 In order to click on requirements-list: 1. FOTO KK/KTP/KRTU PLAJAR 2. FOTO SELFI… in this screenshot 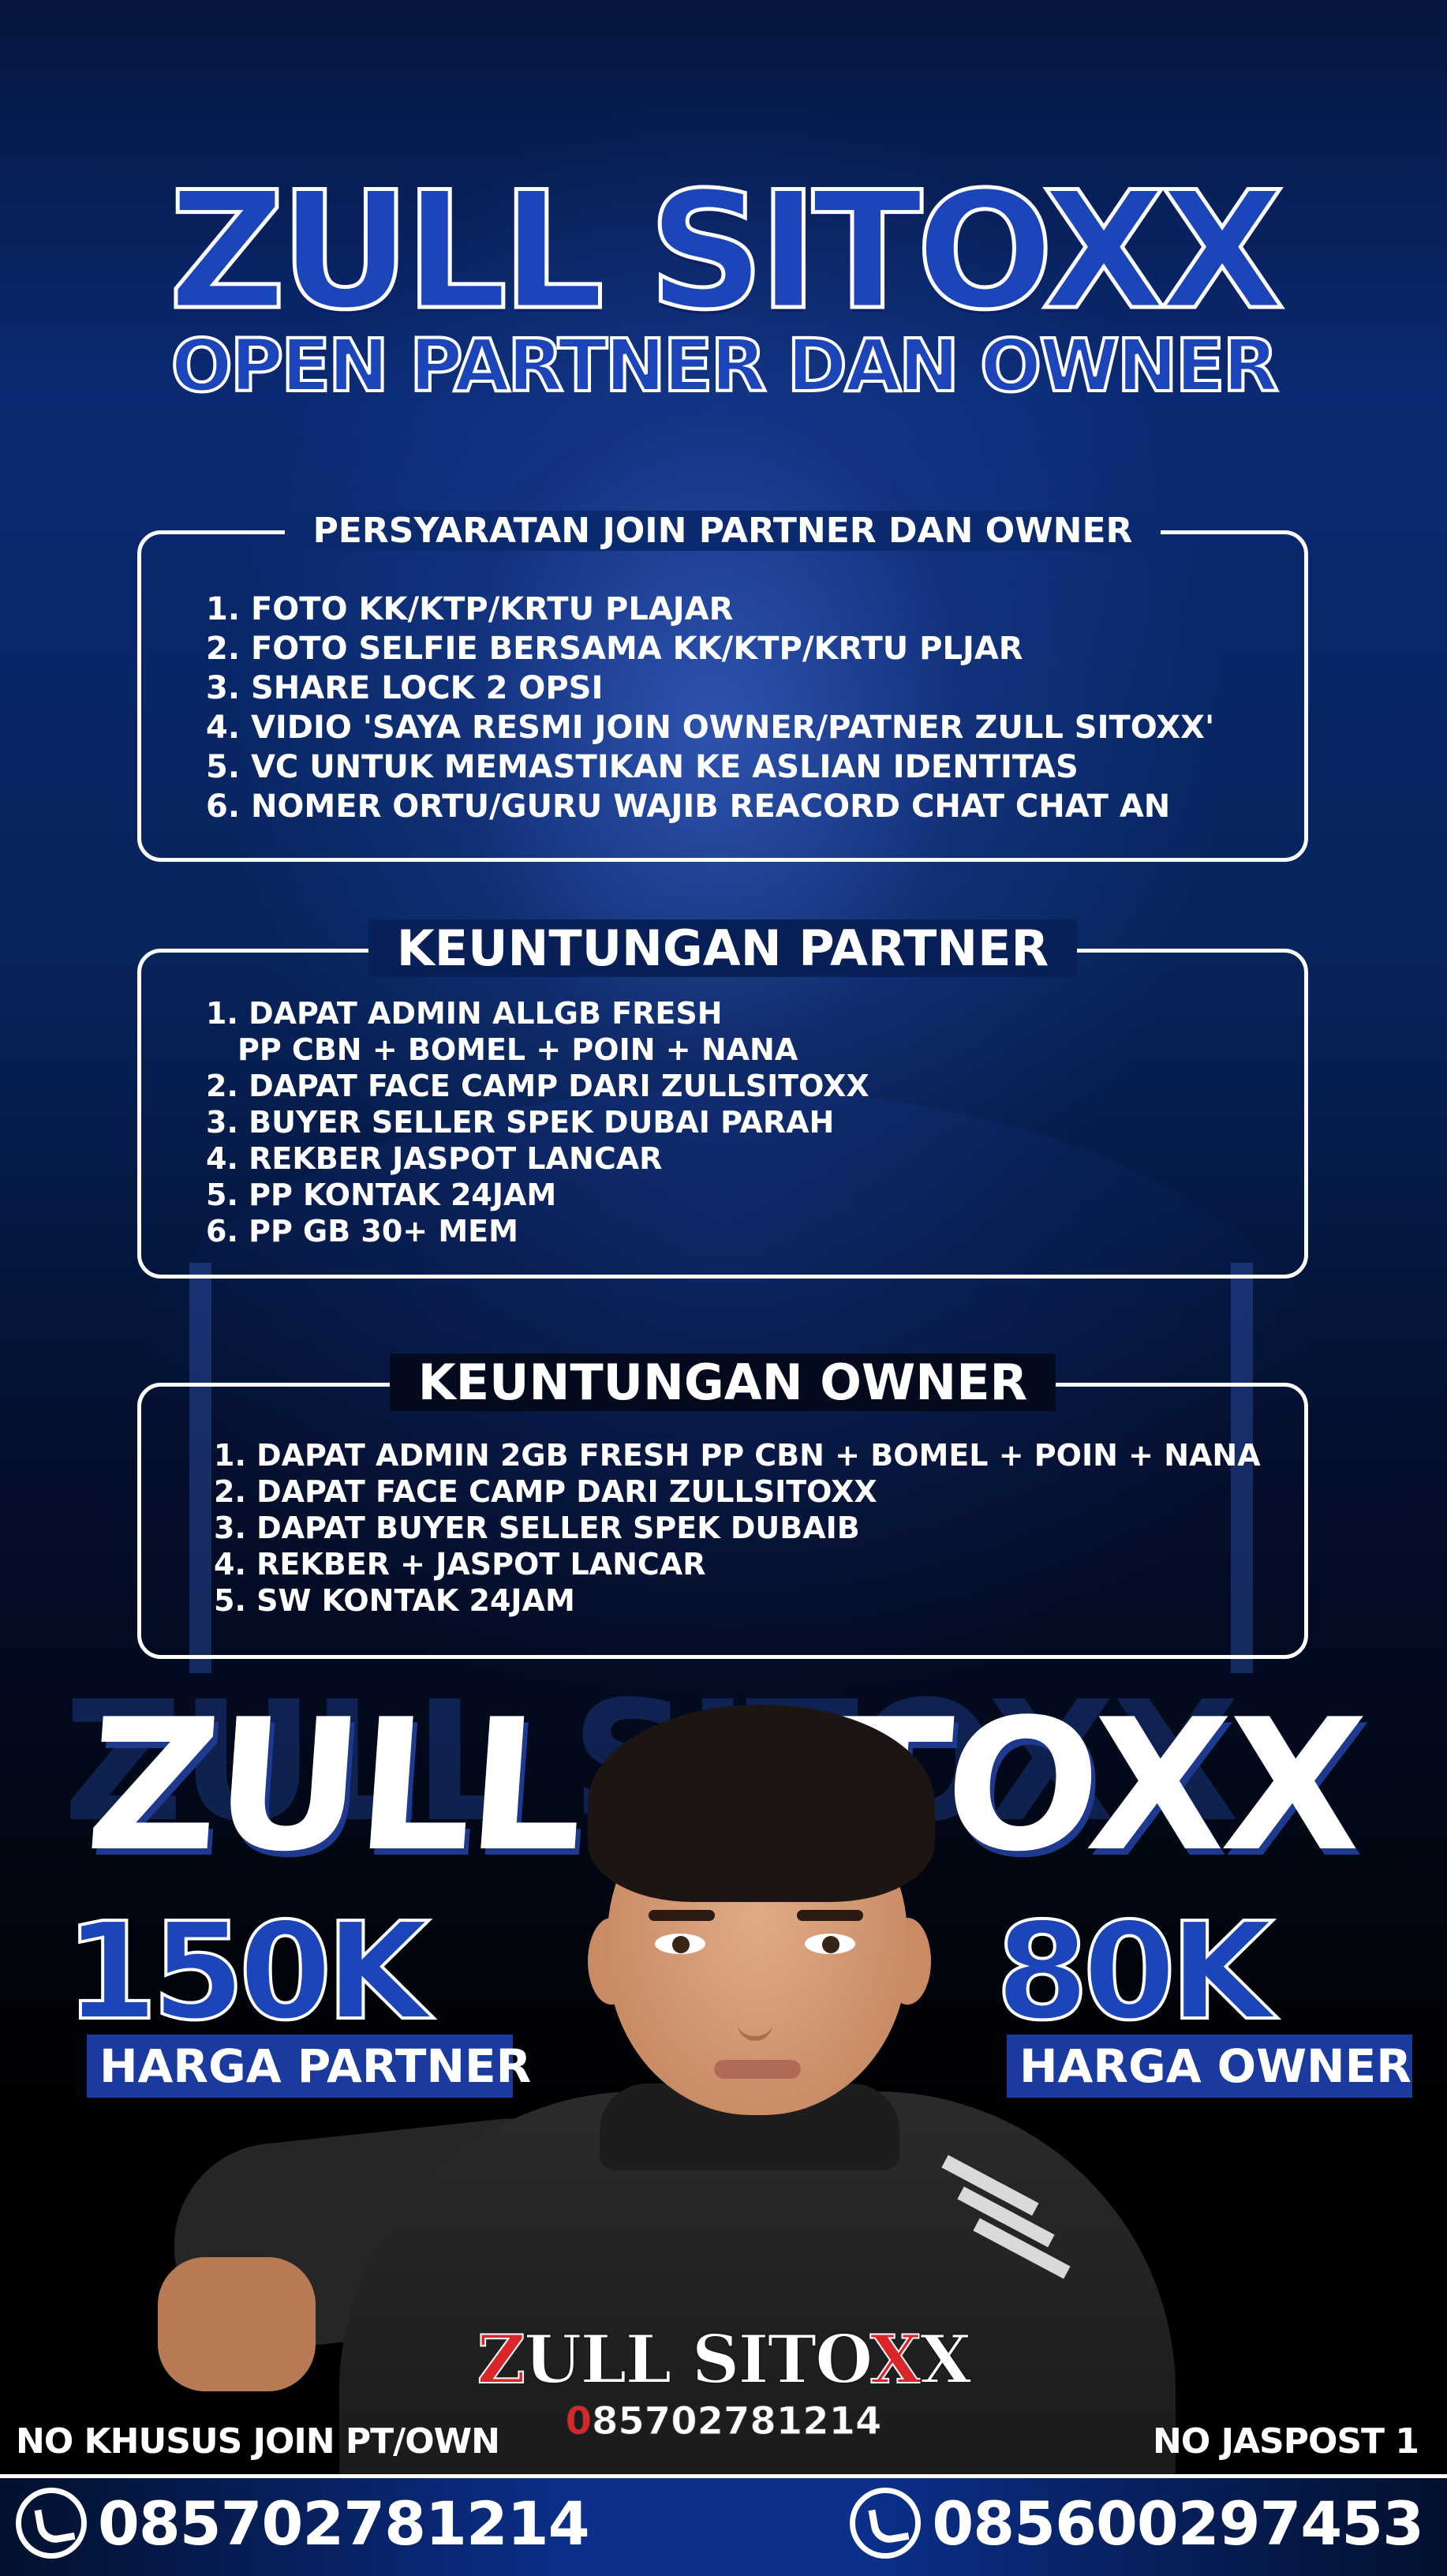, I will do `click(710, 708)`.